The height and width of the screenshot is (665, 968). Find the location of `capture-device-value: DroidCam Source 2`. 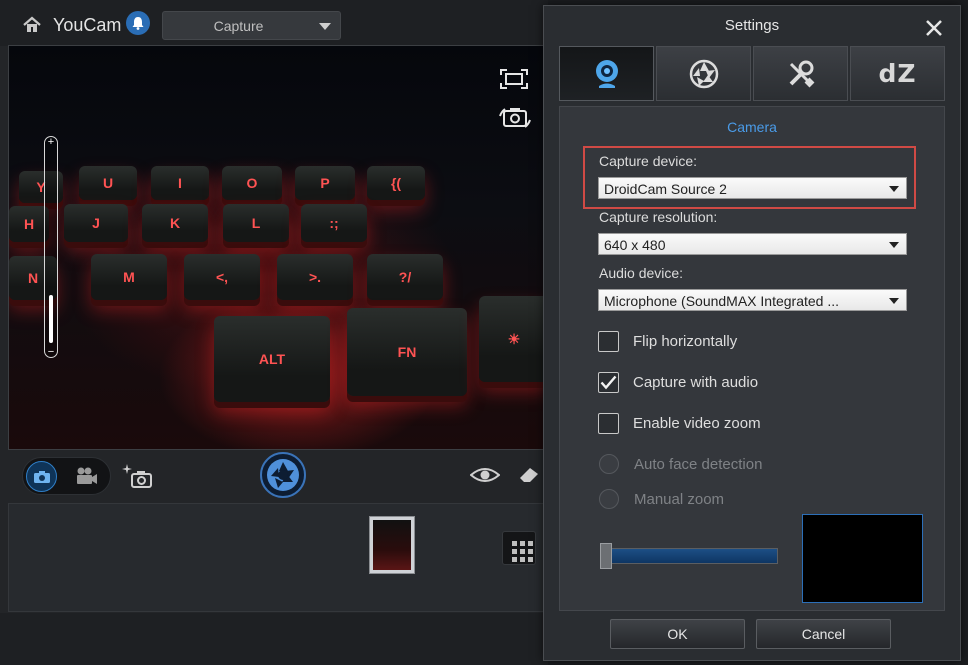

capture-device-value: DroidCam Source 2 is located at coordinates (665, 189).